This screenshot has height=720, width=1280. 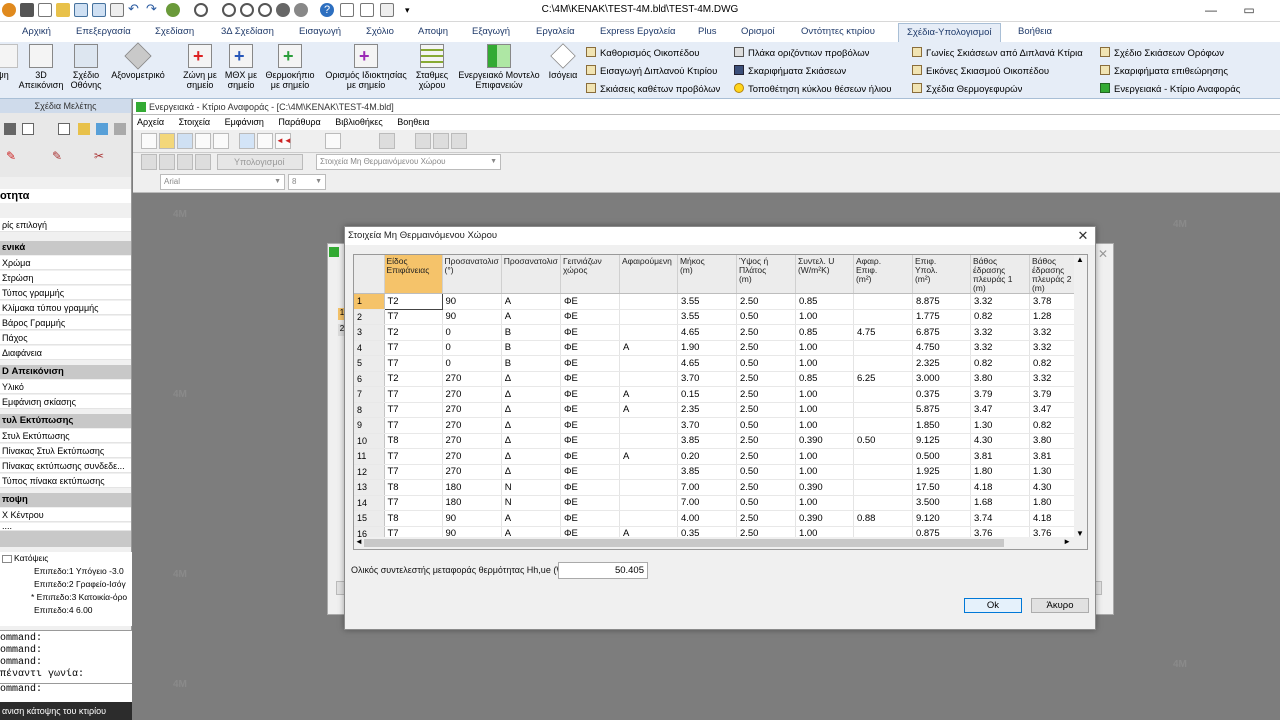 What do you see at coordinates (790, 71) in the screenshot?
I see `ribbon-item-shading-sketches: Σκαριφήματα Σκιάσεων` at bounding box center [790, 71].